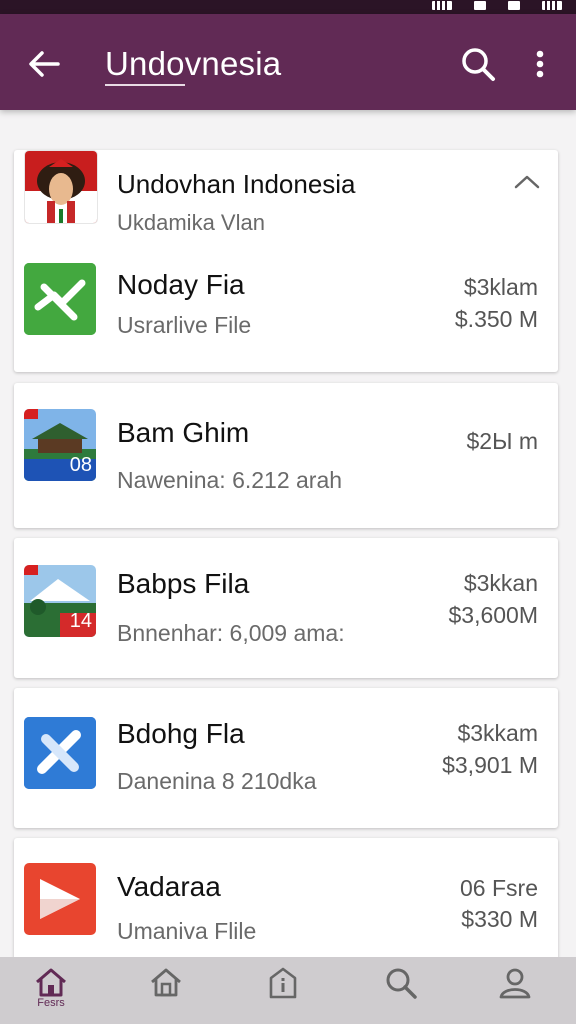 The width and height of the screenshot is (576, 1024). What do you see at coordinates (44, 64) in the screenshot?
I see `arrow-left-icon` at bounding box center [44, 64].